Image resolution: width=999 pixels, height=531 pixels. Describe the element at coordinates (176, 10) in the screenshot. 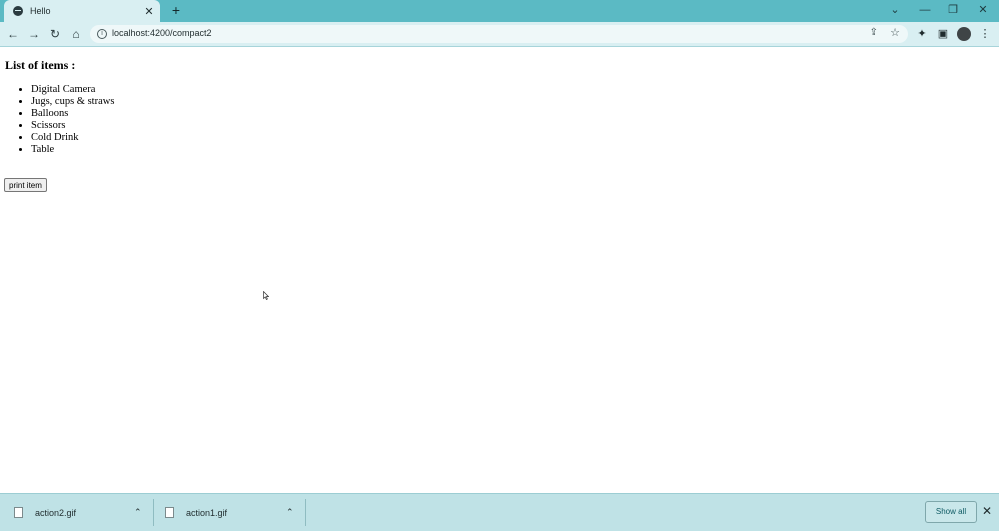

I see `new-tab-button: +` at that location.